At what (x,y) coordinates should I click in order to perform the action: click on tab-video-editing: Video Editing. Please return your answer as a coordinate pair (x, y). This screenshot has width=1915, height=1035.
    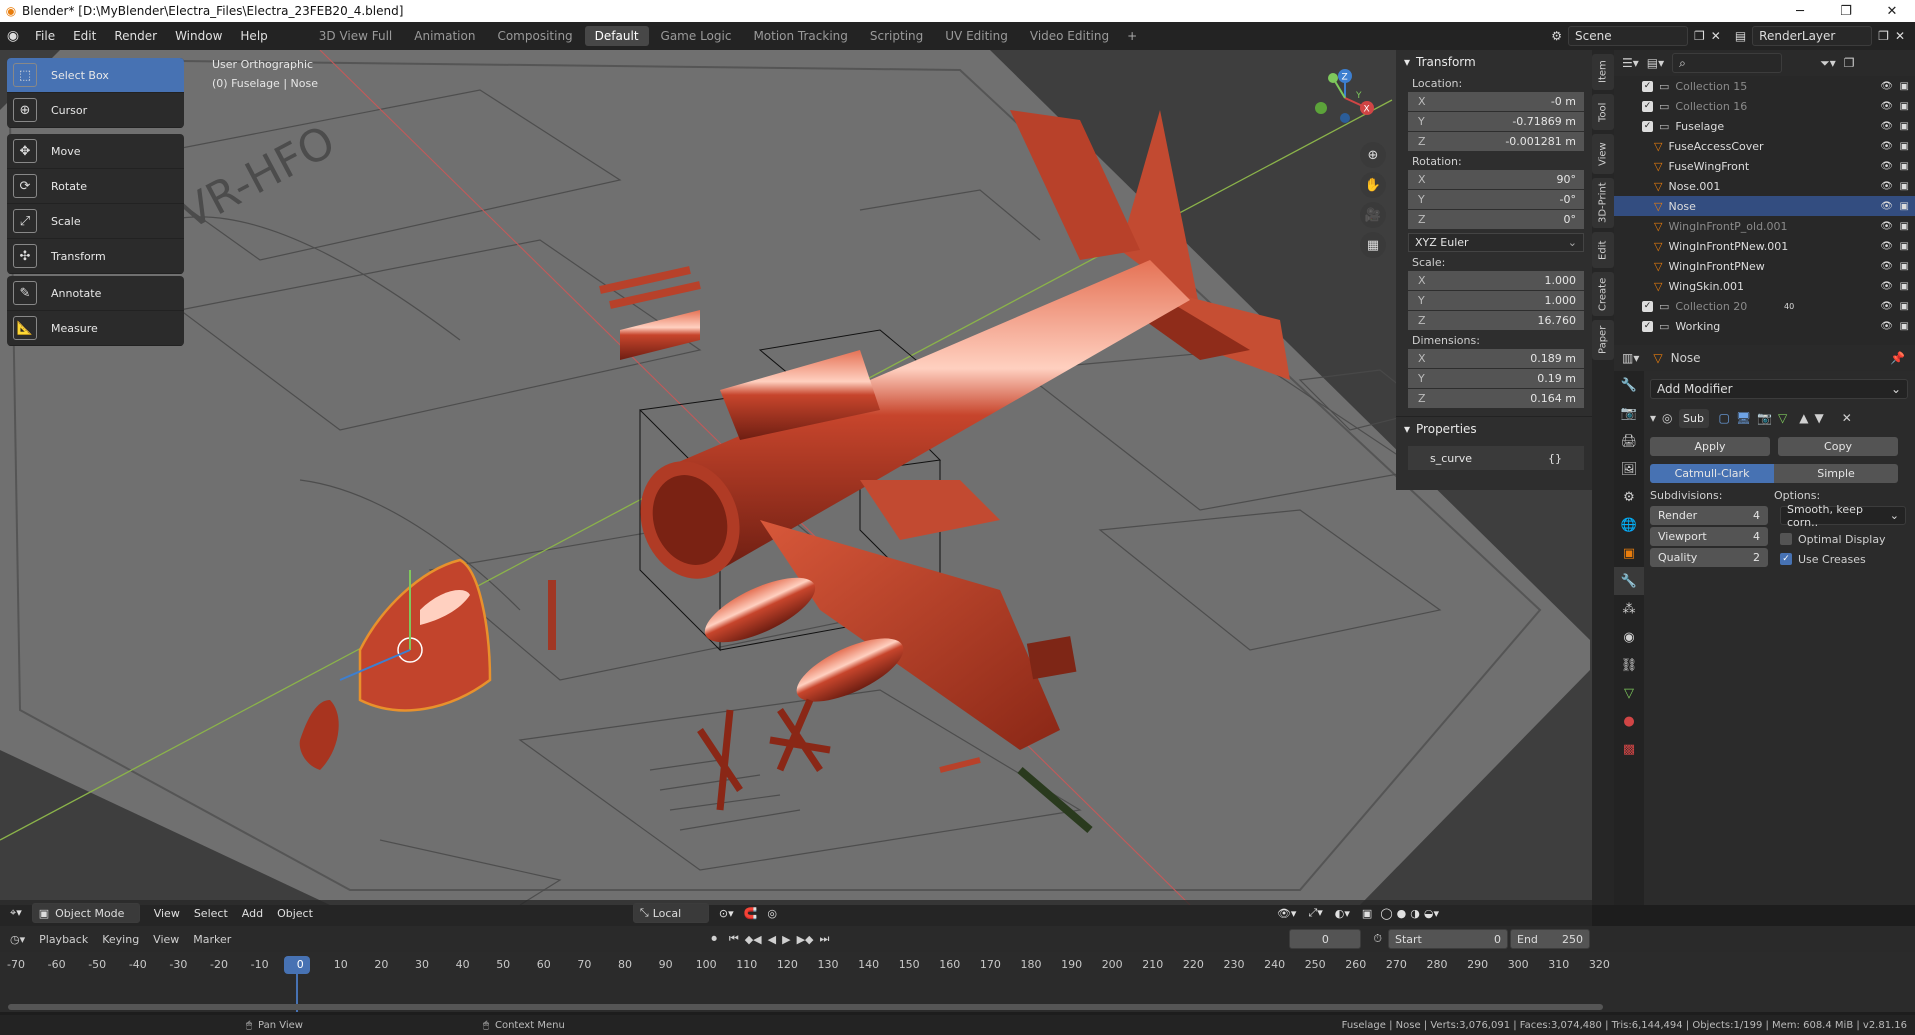
    Looking at the image, I should click on (1069, 36).